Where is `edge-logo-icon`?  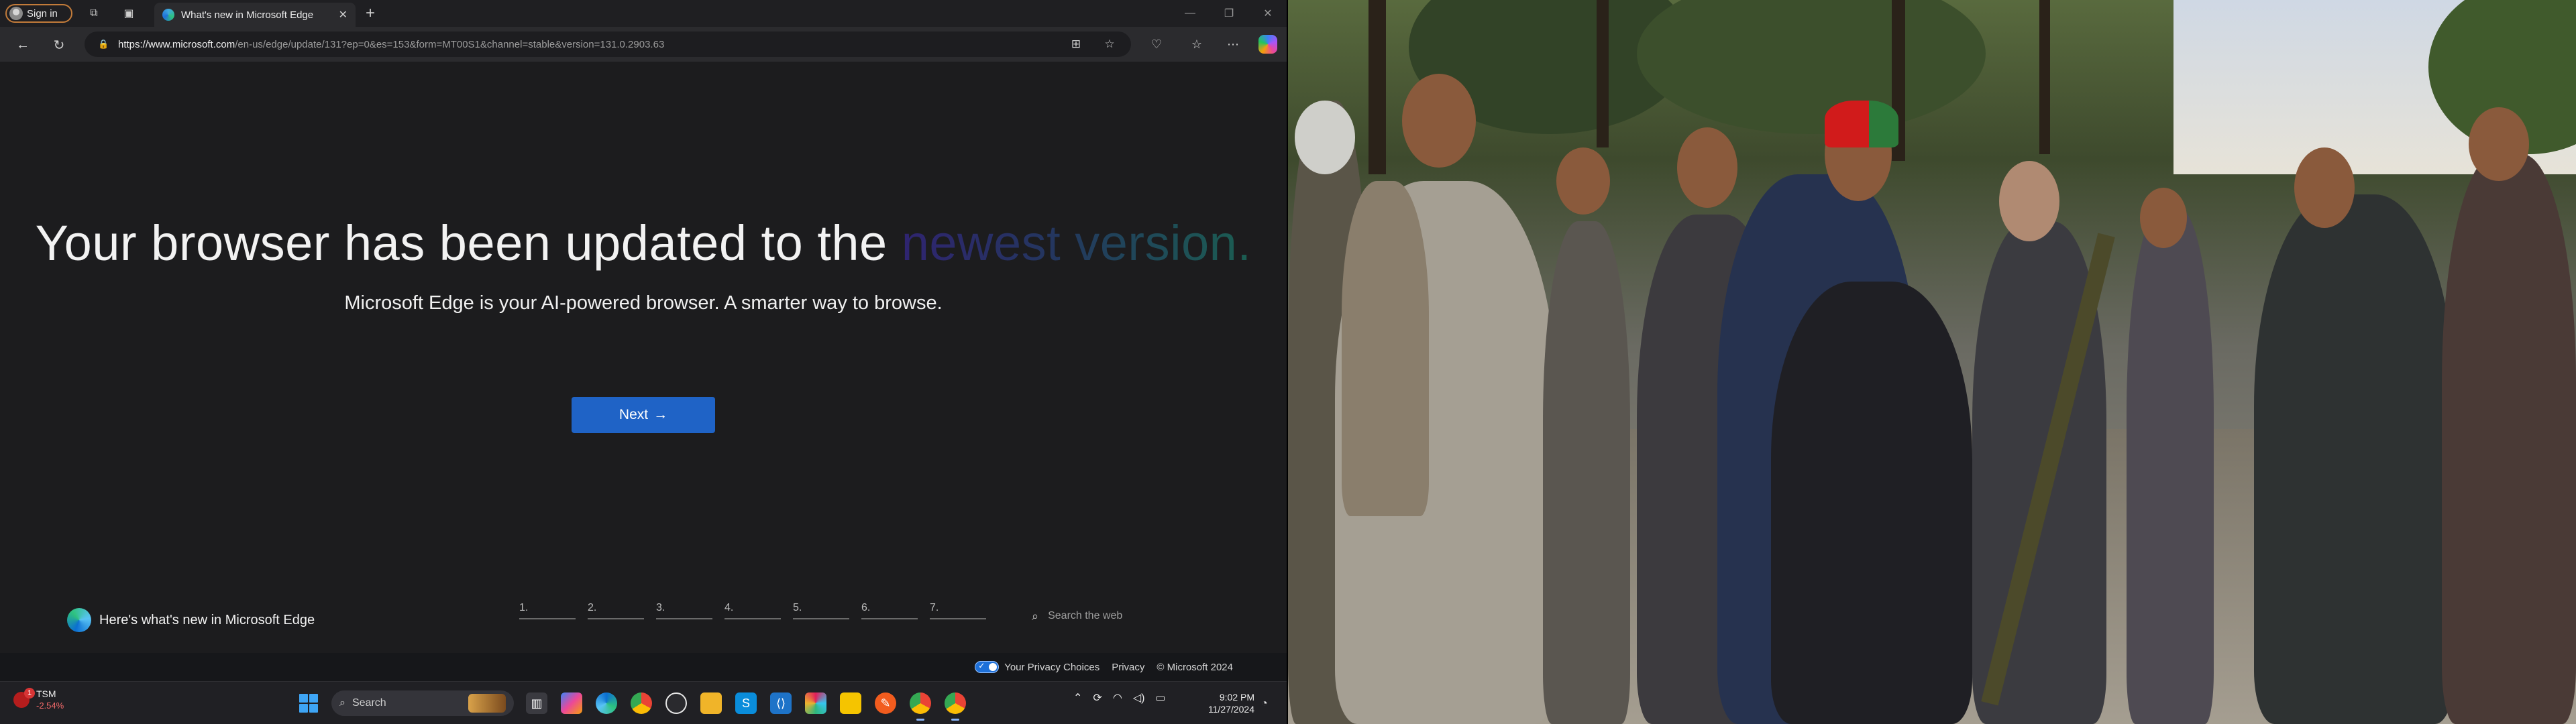
edge-logo-icon is located at coordinates (79, 620).